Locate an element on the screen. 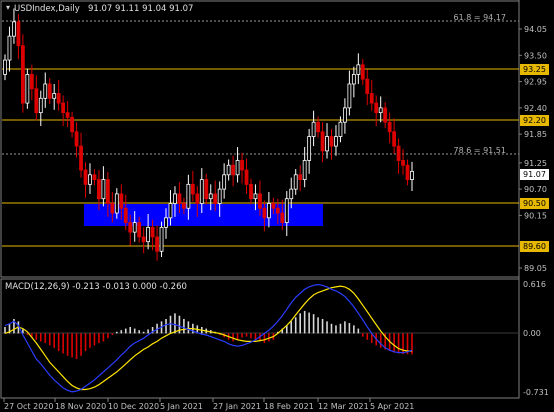 This screenshot has width=554, height=412. price-tick-label: 90.70 is located at coordinates (535, 189).